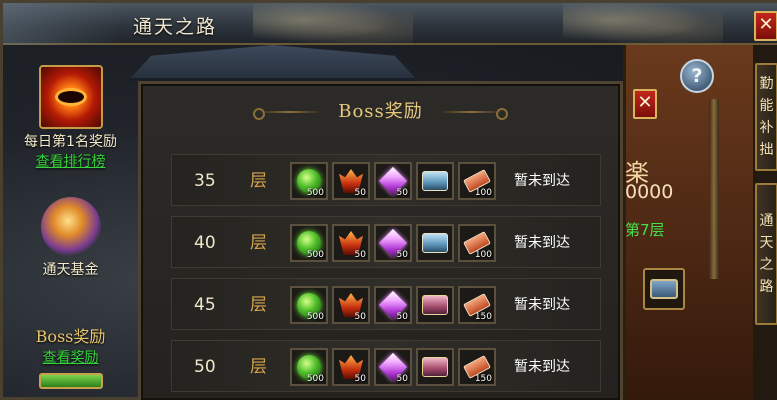 Image resolution: width=777 pixels, height=400 pixels. Describe the element at coordinates (273, 63) in the screenshot. I see `pagoda-roof-decoration` at that location.